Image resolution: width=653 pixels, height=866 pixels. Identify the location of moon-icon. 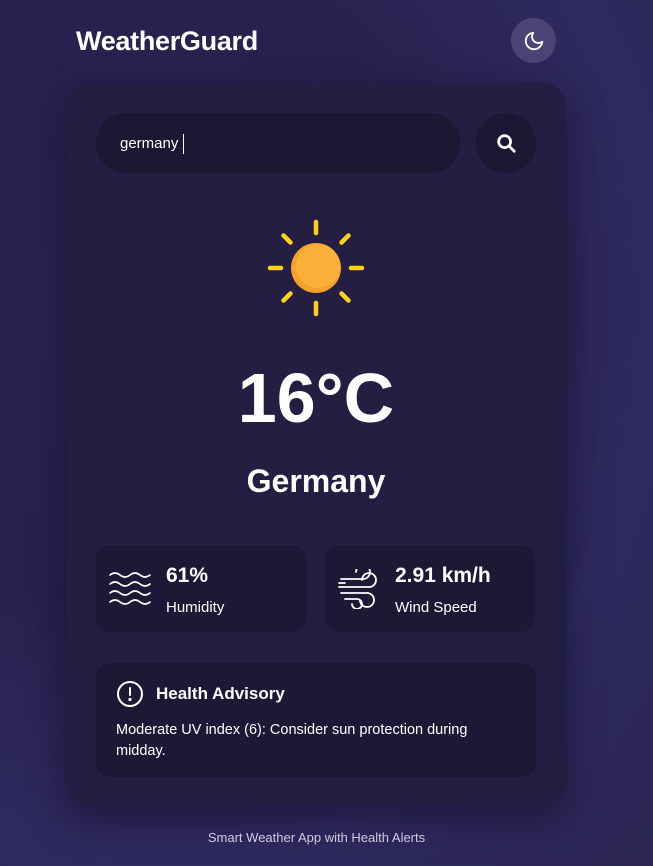
(533, 40).